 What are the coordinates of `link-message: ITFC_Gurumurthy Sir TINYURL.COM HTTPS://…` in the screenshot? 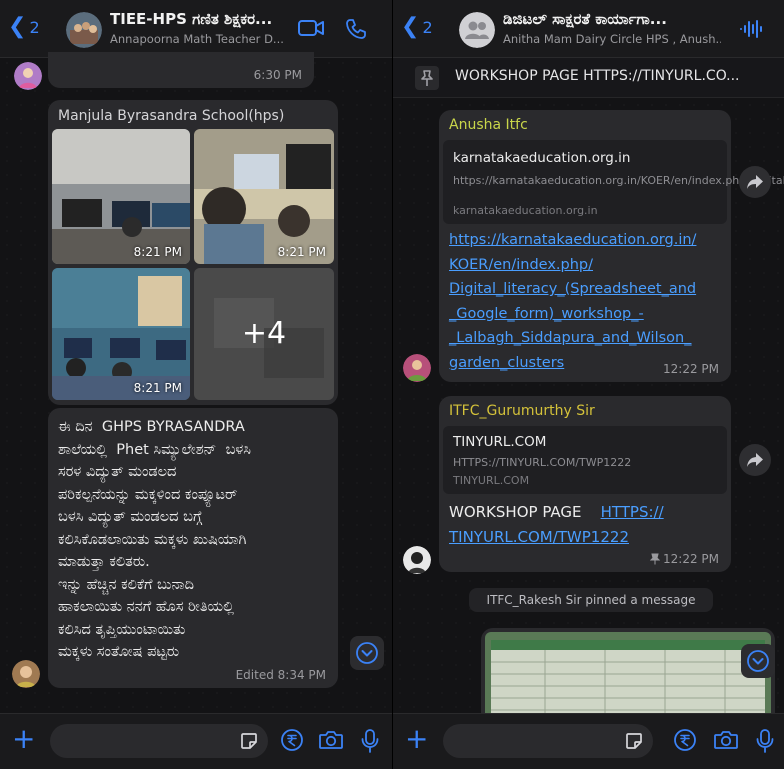 It's located at (585, 484).